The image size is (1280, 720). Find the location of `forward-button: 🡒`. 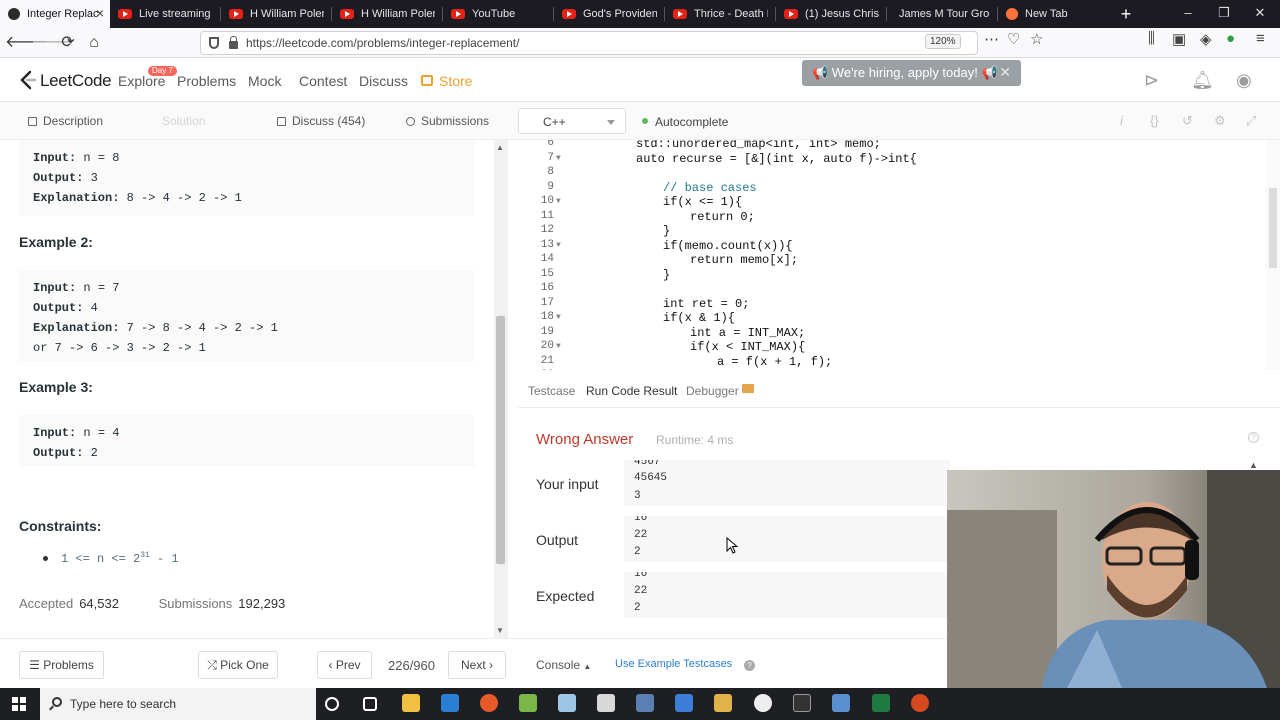

forward-button: 🡒 is located at coordinates (52, 43).